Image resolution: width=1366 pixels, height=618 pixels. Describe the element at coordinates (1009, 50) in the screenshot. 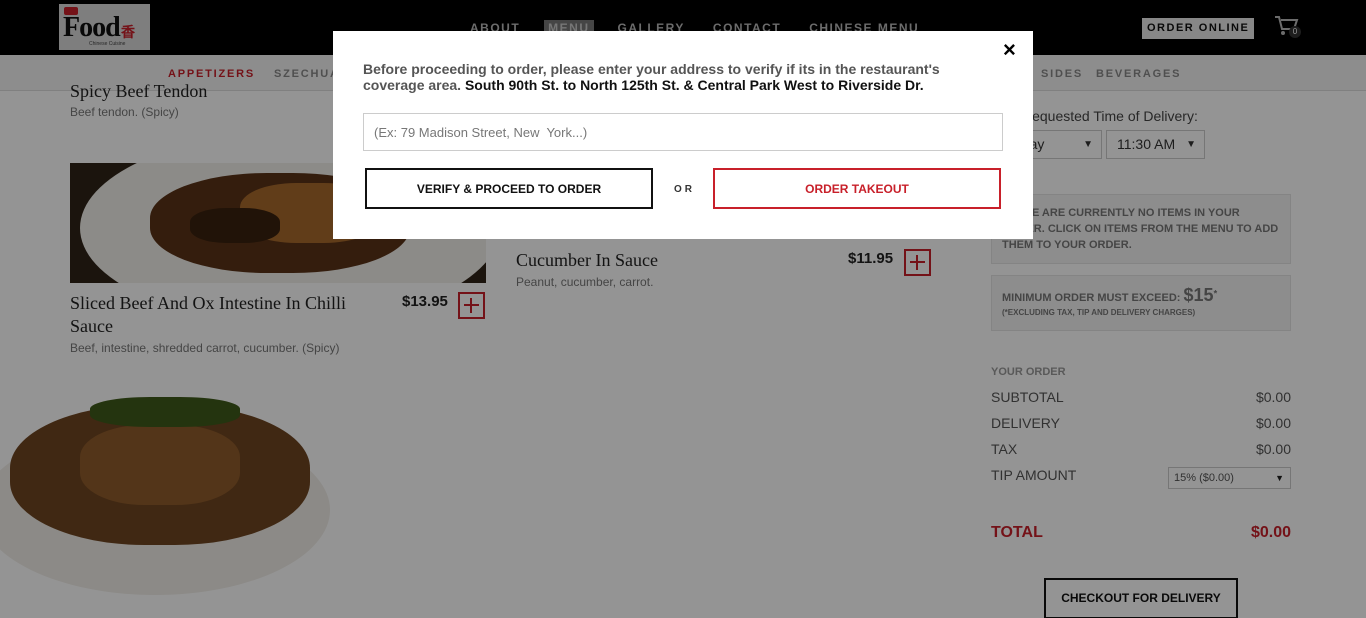

I see `close-icon: ×` at that location.